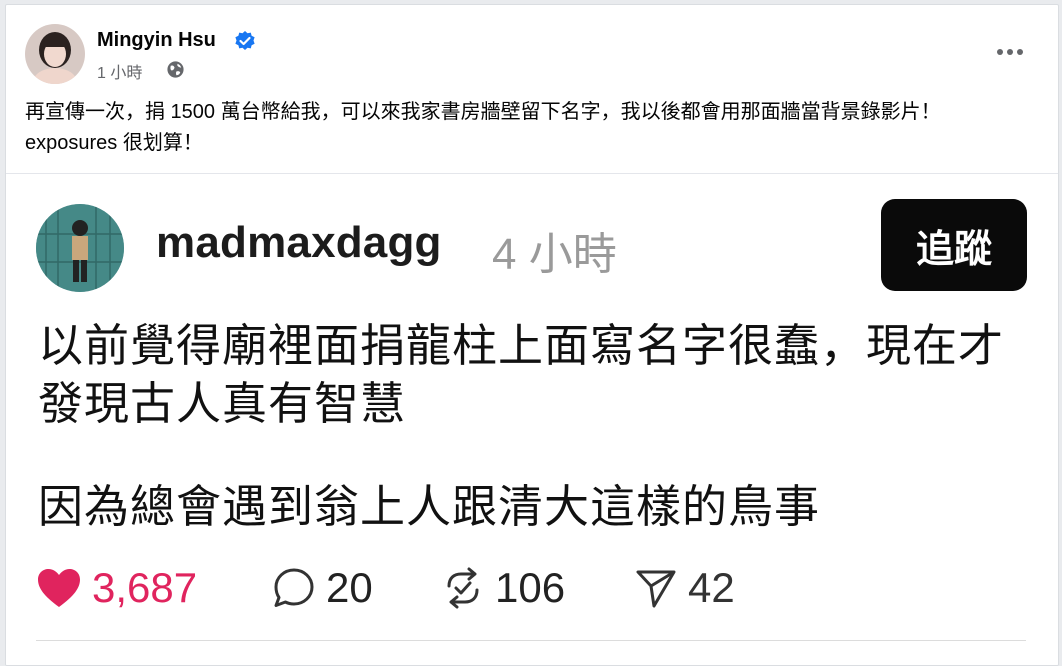 The image size is (1062, 666). Describe the element at coordinates (711, 587) in the screenshot. I see `share-count: 42` at that location.